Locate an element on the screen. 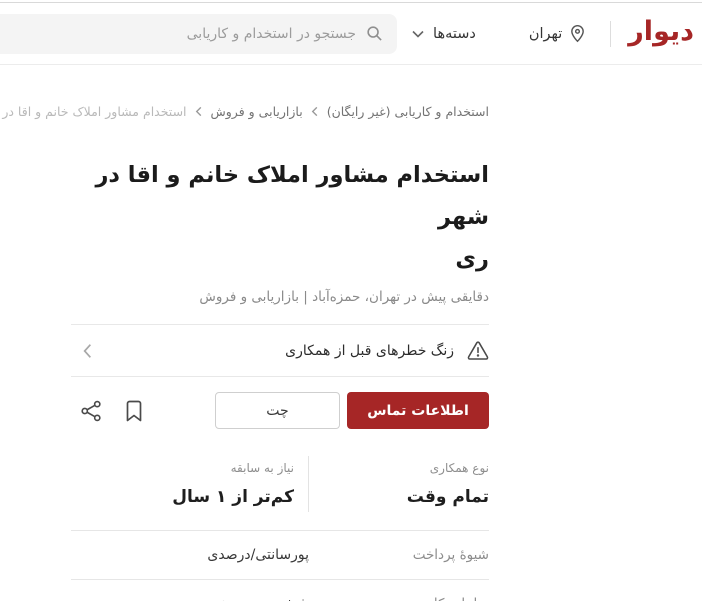 The width and height of the screenshot is (703, 601). stat-value: تمام وقت is located at coordinates (448, 497).